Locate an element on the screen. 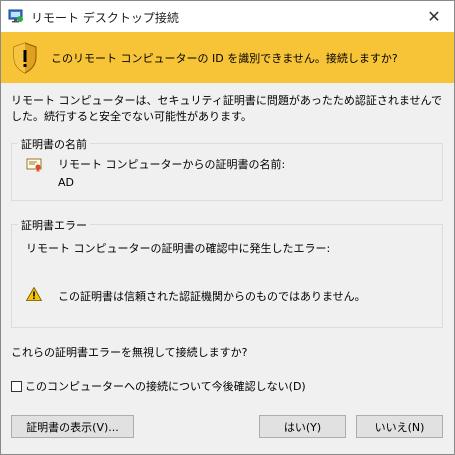 This screenshot has width=455, height=455. cert-name-legend: 証明書の名前 is located at coordinates (54, 144).